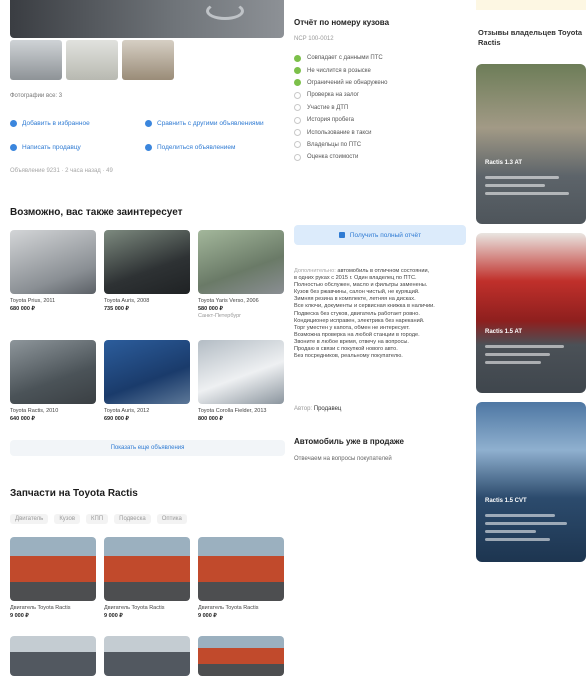  I want to click on report-item-label: Владельцы по ПТС, so click(334, 144).